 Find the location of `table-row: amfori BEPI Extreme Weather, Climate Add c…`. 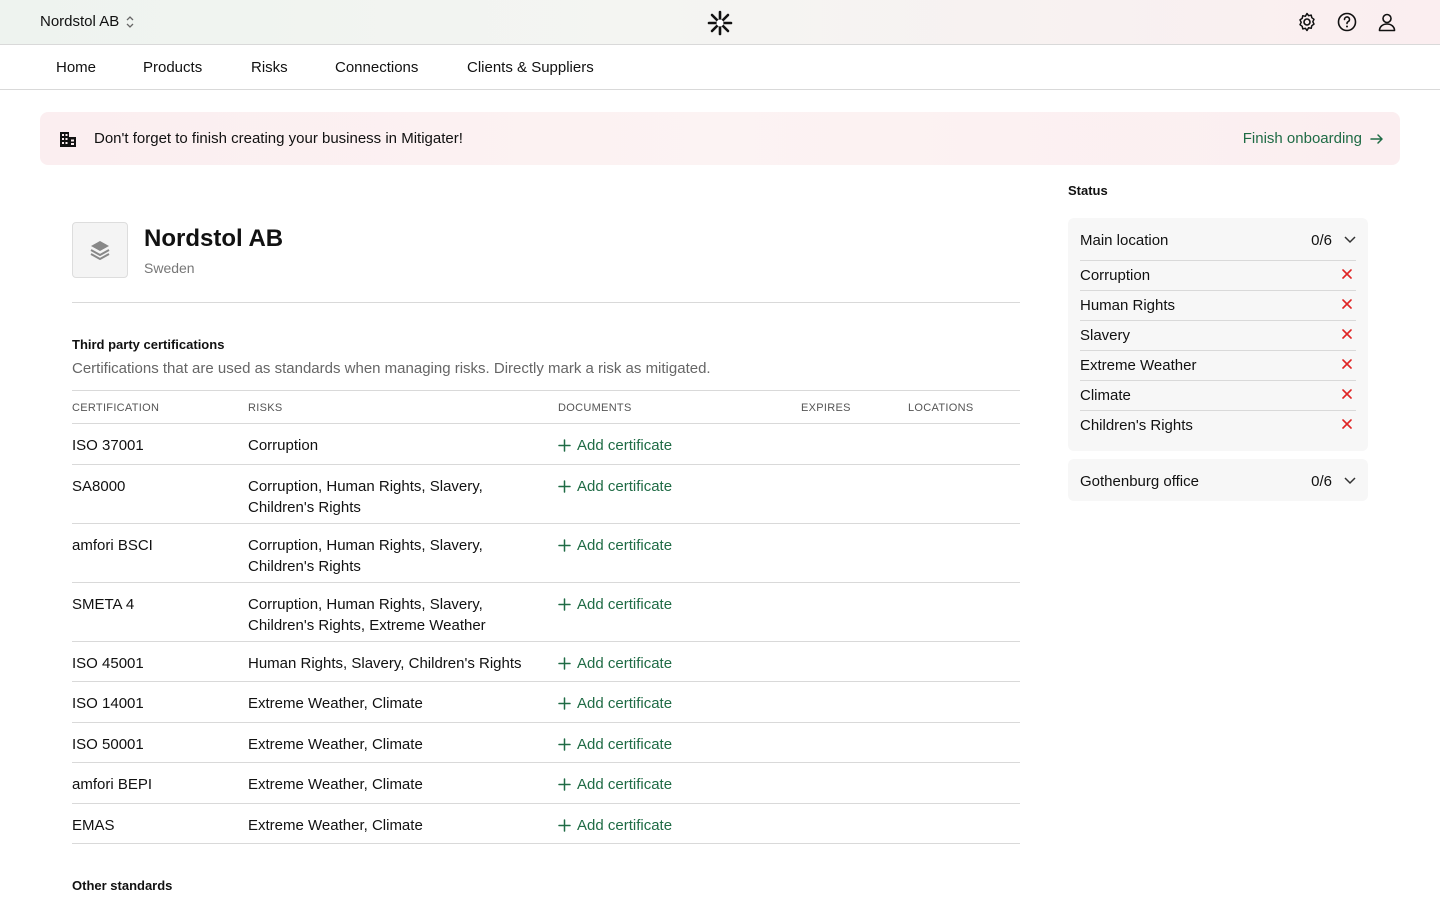

table-row: amfori BEPI Extreme Weather, Climate Add c… is located at coordinates (546, 783).